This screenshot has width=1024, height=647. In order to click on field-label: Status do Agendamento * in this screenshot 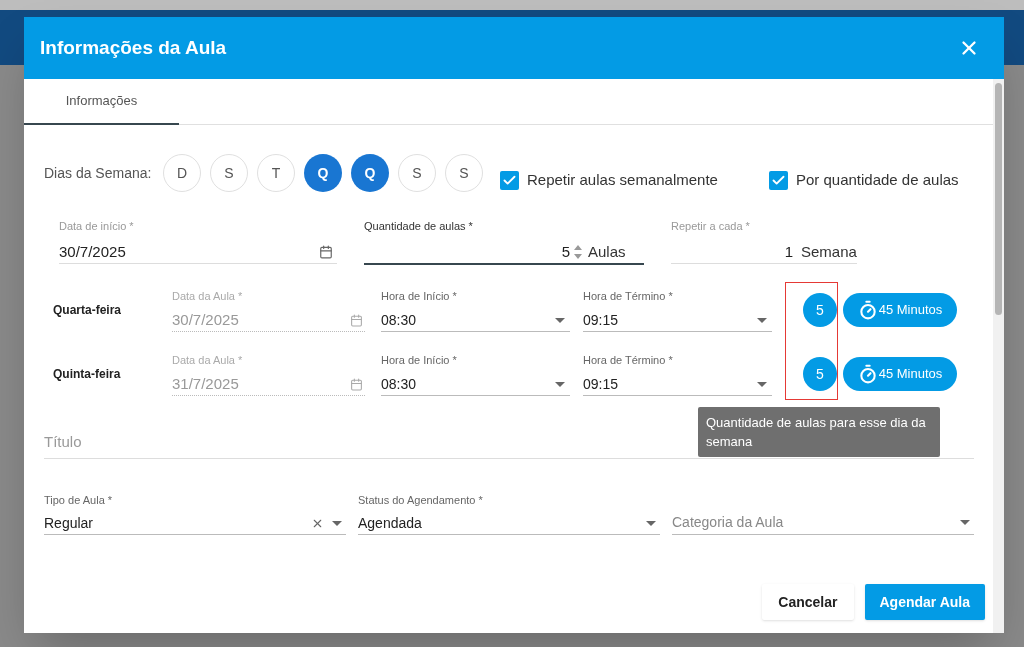, I will do `click(421, 500)`.